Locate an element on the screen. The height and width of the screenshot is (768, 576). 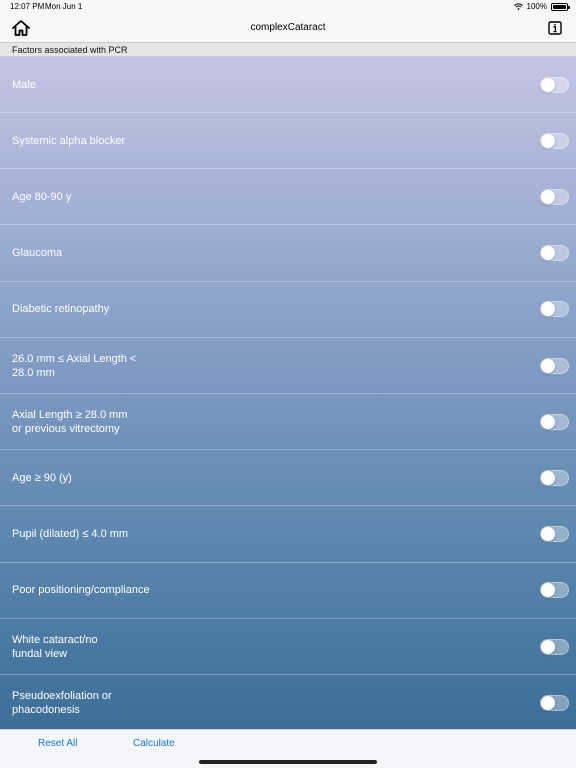
reset-all-button: Reset All is located at coordinates (57, 743).